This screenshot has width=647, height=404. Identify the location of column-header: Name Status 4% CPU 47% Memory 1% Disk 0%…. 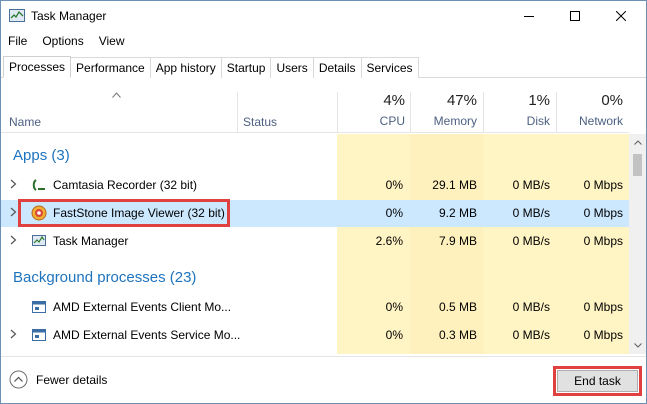
(315, 105).